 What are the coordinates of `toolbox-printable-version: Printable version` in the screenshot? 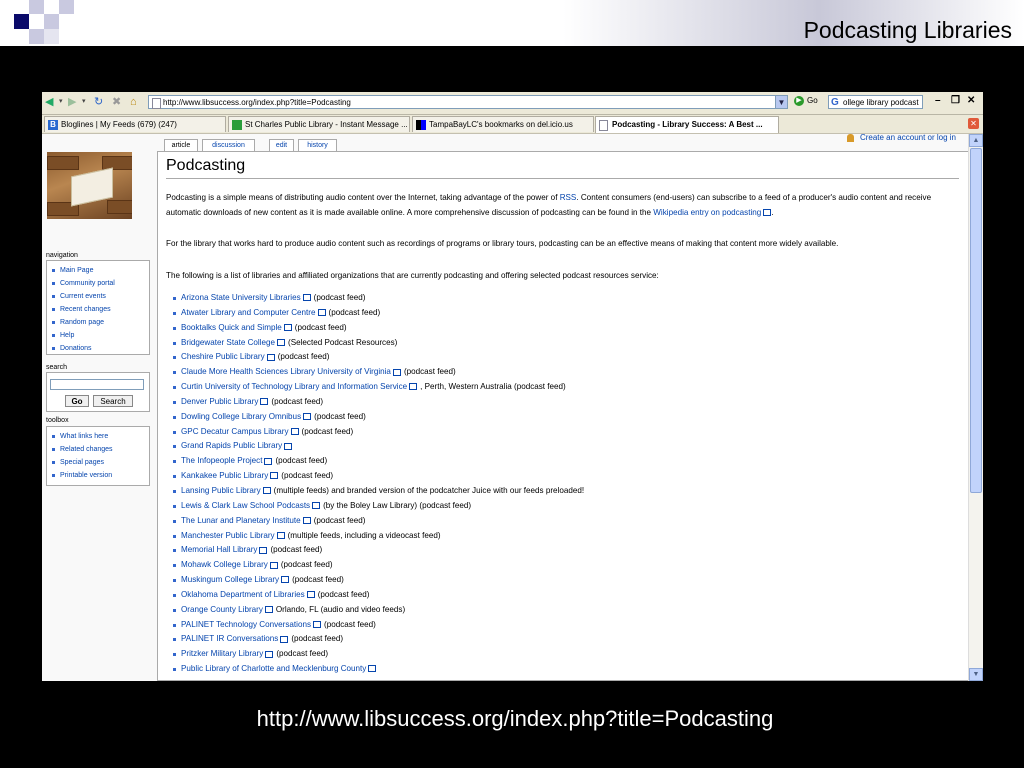 It's located at (100, 475).